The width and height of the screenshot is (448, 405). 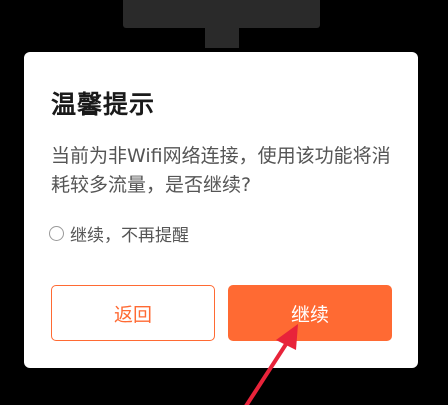 I want to click on dialog-message: 当前为非Wifi网络连接，使用该功能将消耗较多流量，是否继续?, so click(x=221, y=170).